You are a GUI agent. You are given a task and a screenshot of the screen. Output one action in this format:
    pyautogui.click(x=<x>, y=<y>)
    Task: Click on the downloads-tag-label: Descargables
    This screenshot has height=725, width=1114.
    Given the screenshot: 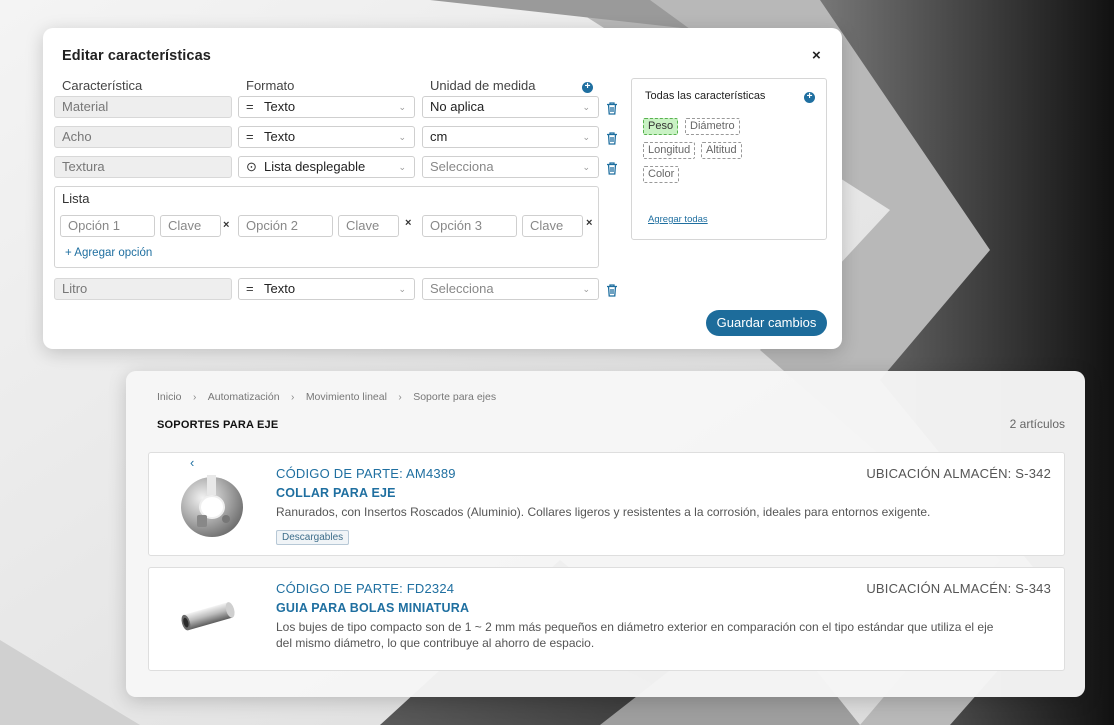 What is the action you would take?
    pyautogui.click(x=313, y=537)
    